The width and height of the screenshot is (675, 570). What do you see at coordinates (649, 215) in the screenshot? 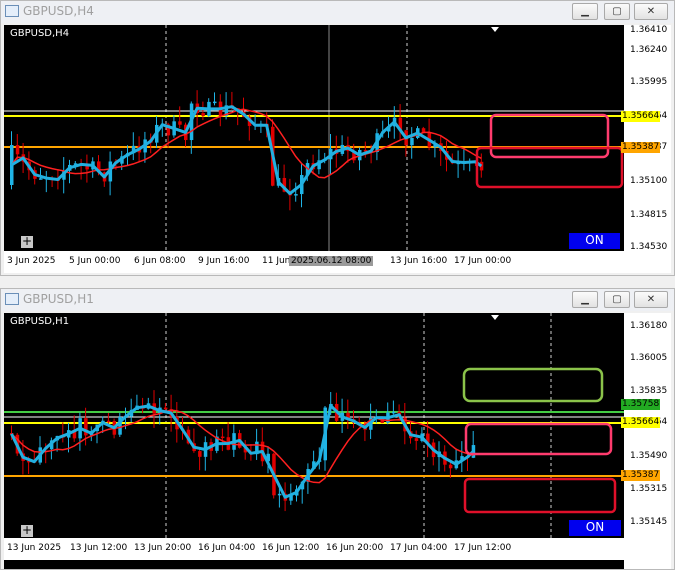
I see `price-tick-label: 1.34815` at bounding box center [649, 215].